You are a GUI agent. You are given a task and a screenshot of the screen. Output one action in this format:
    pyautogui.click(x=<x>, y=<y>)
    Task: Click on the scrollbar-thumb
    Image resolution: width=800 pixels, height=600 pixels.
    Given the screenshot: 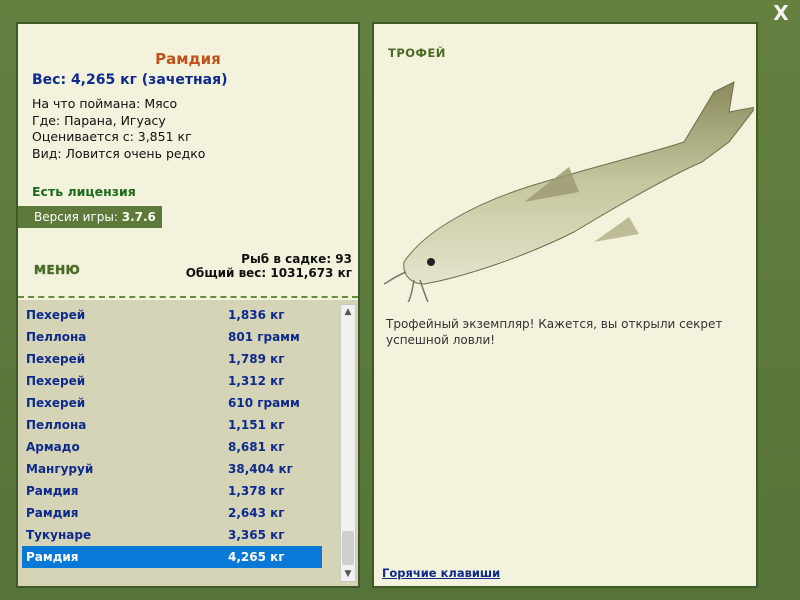 What is the action you would take?
    pyautogui.click(x=348, y=548)
    